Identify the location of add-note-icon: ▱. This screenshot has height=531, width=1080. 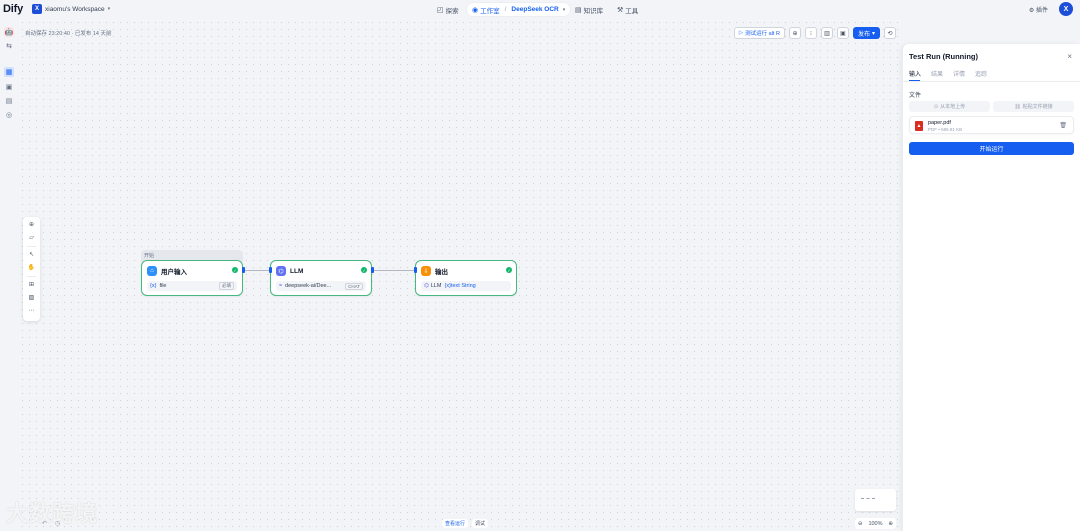
(31, 237).